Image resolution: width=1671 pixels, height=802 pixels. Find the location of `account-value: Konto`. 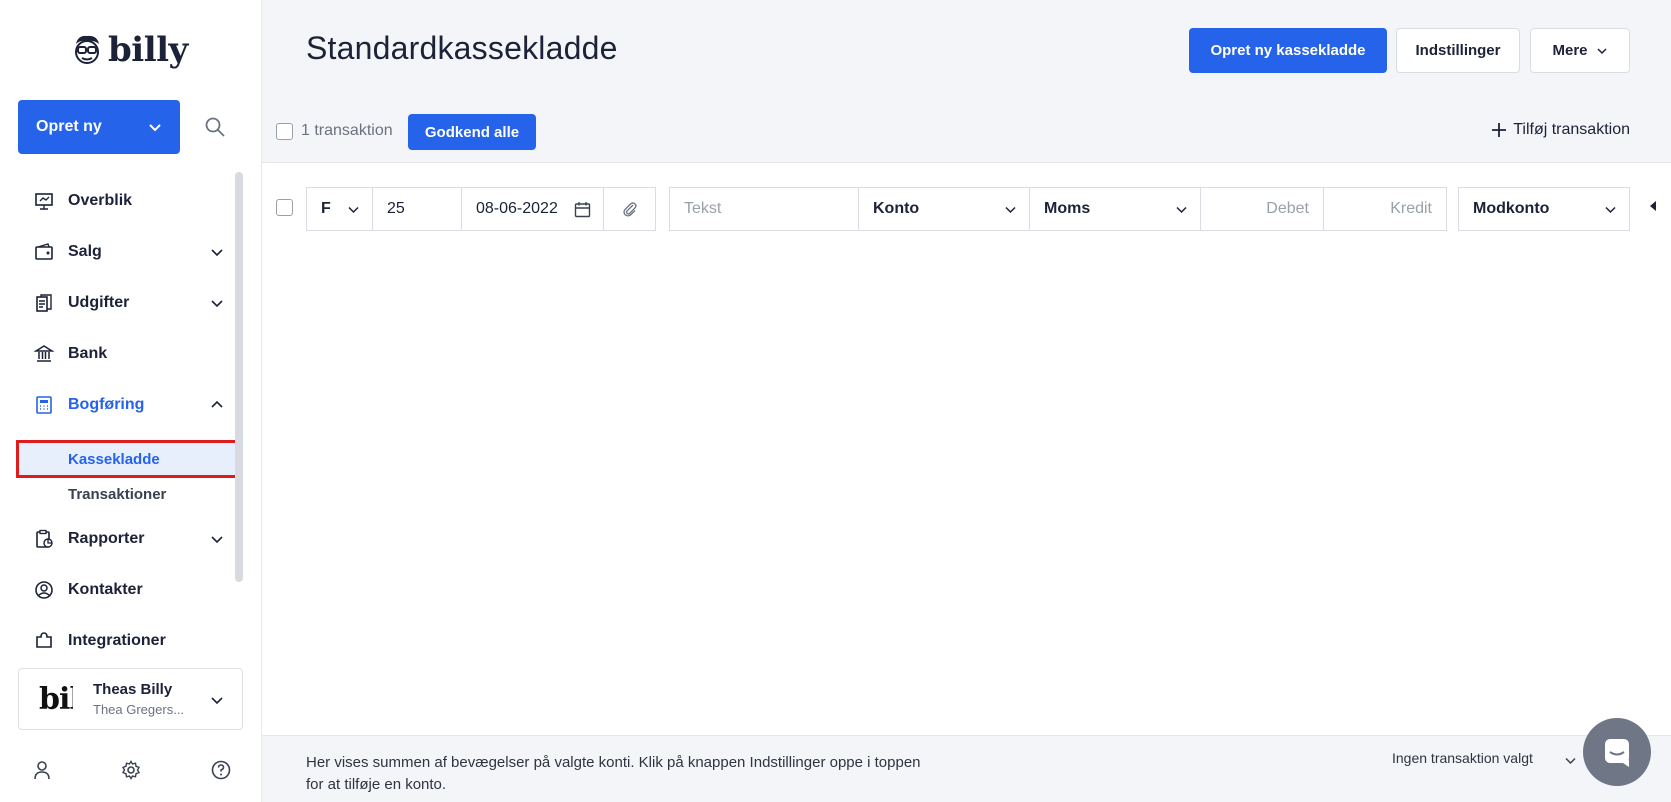

account-value: Konto is located at coordinates (896, 208).